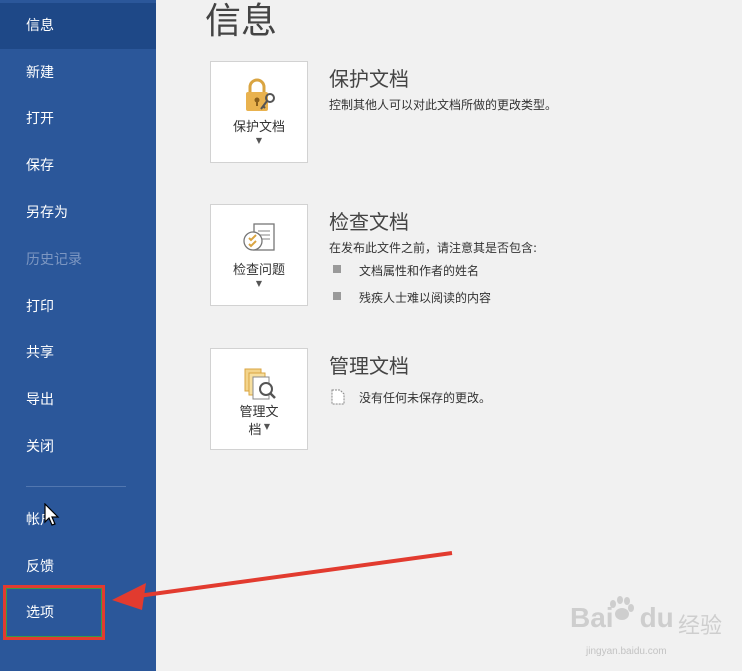  What do you see at coordinates (78, 119) in the screenshot?
I see `nav-open: 打开` at bounding box center [78, 119].